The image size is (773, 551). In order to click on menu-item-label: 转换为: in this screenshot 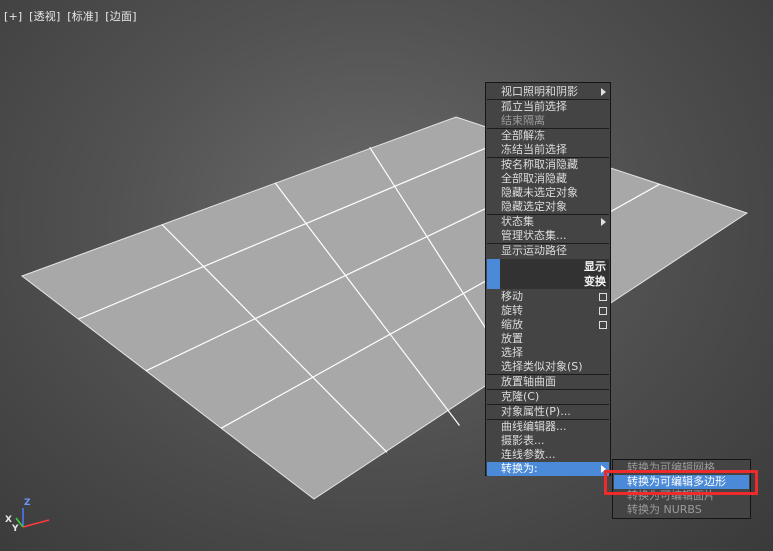, I will do `click(519, 468)`.